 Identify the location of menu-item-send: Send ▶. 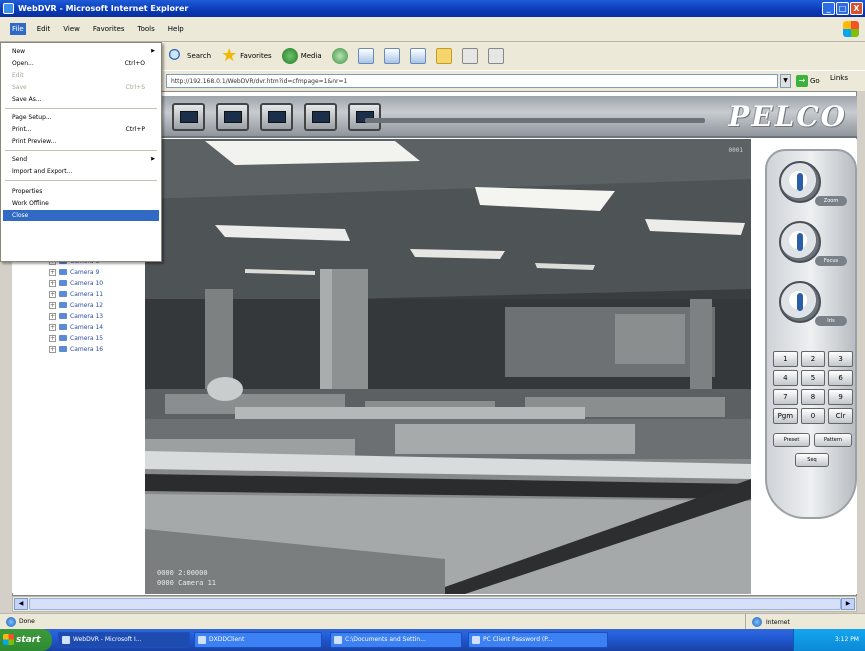
(81, 159).